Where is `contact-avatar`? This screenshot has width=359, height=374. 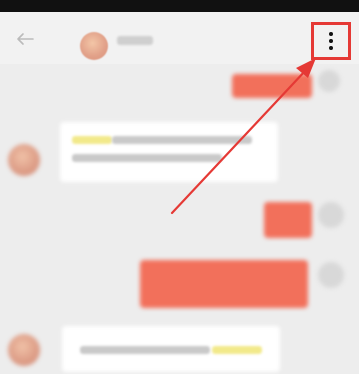 contact-avatar is located at coordinates (94, 46).